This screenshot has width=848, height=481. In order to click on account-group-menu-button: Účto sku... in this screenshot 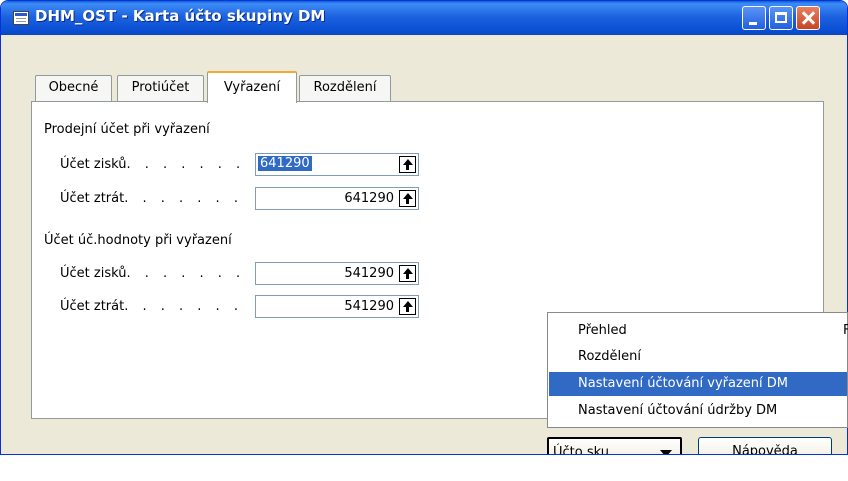, I will do `click(614, 446)`.